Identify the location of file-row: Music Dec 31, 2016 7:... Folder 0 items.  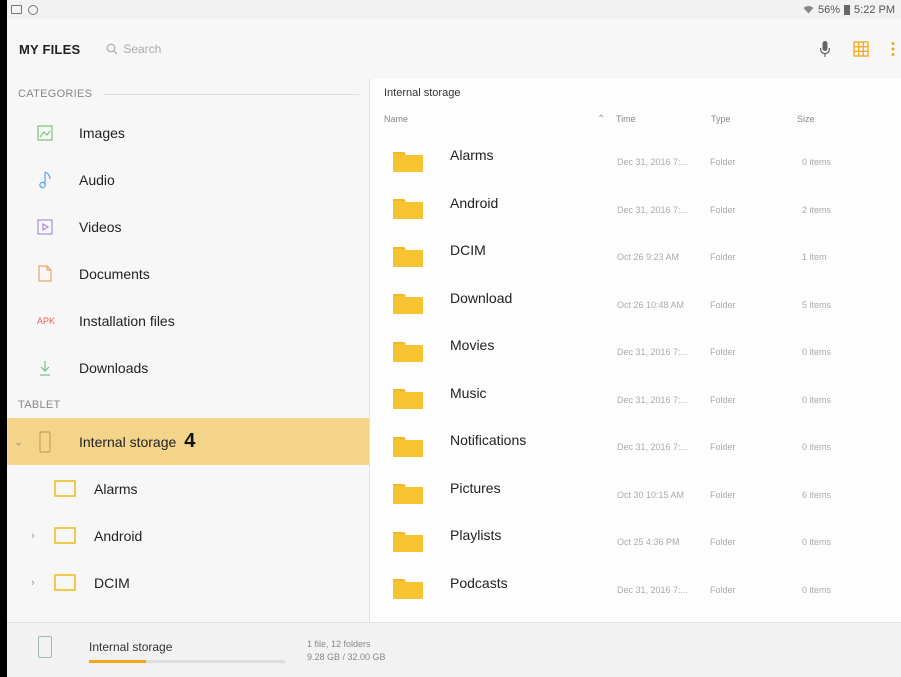
(635, 399).